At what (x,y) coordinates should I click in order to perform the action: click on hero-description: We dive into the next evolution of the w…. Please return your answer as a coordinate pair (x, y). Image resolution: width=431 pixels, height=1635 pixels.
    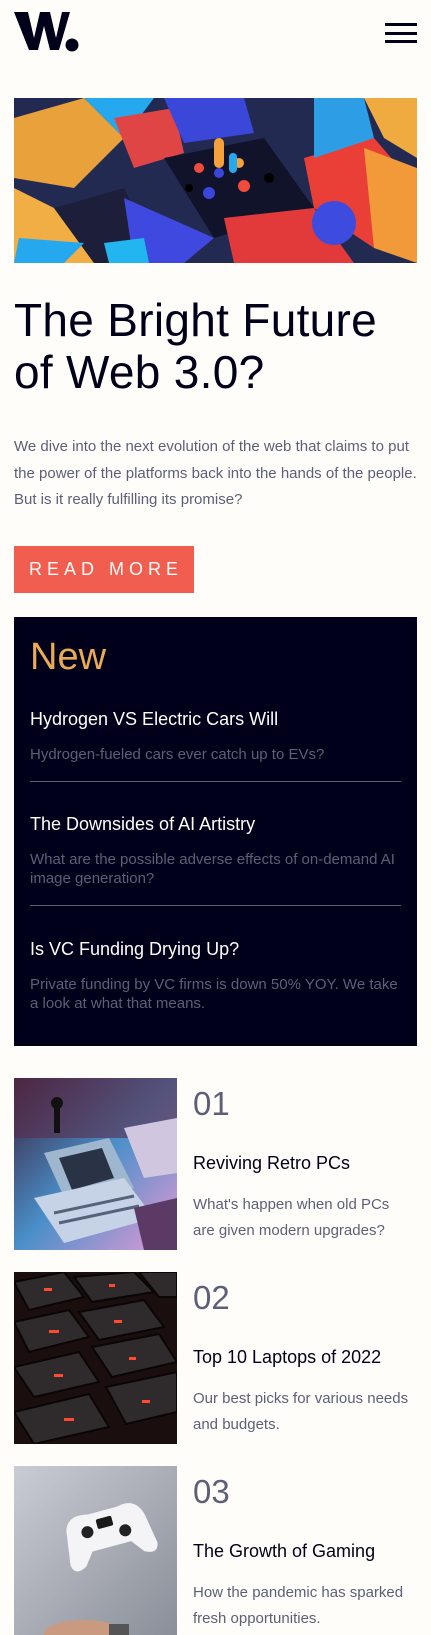
    Looking at the image, I should click on (215, 473).